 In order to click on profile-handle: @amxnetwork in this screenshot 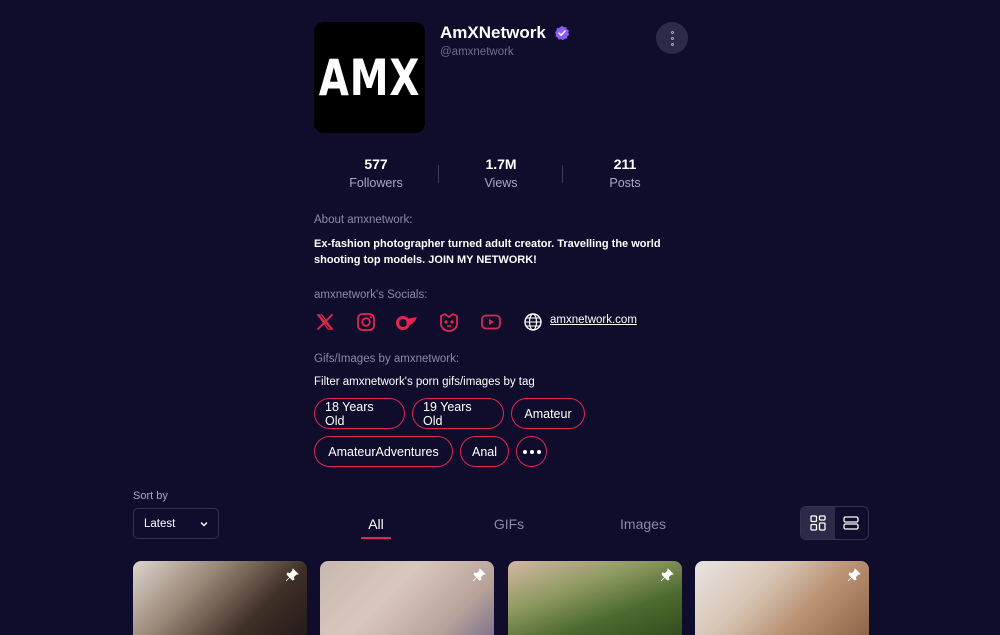, I will do `click(477, 52)`.